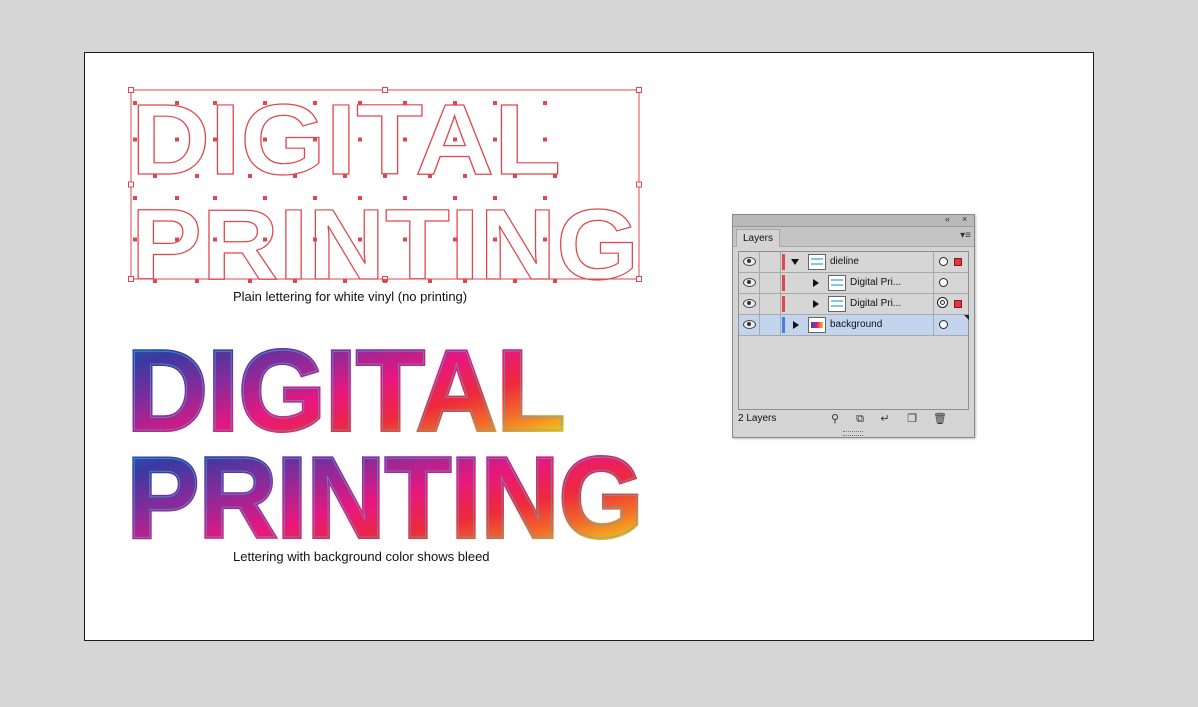  I want to click on tab-layers: Layers, so click(758, 238).